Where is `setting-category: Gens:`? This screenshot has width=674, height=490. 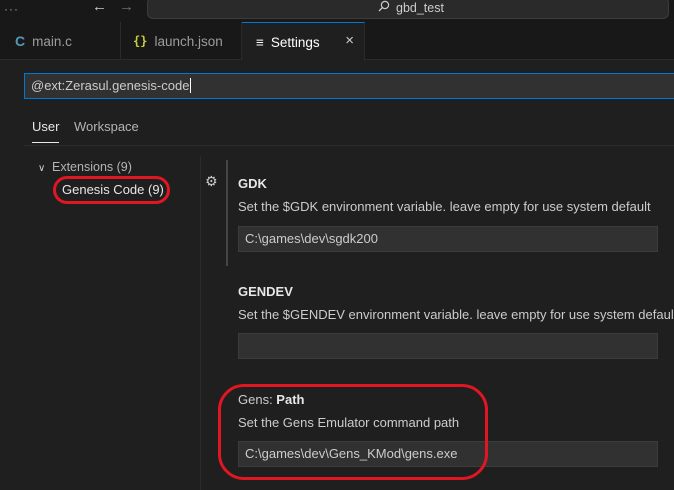 setting-category: Gens: is located at coordinates (257, 399).